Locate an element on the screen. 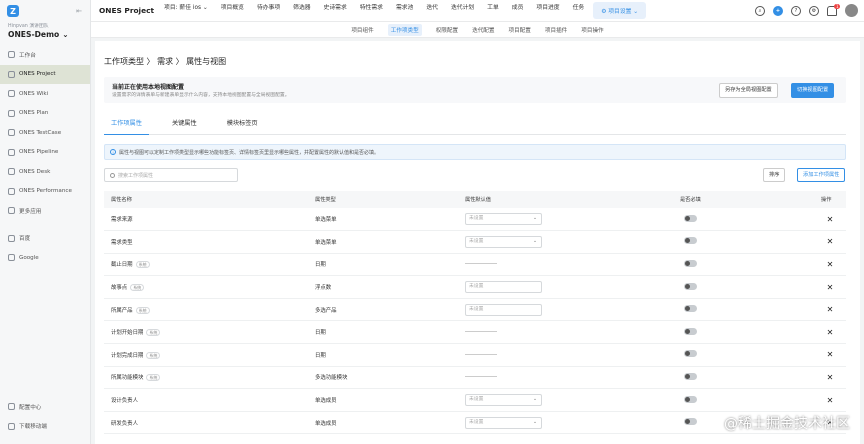  sidebar-item-ones-plan: ONES Plan is located at coordinates (45, 114).